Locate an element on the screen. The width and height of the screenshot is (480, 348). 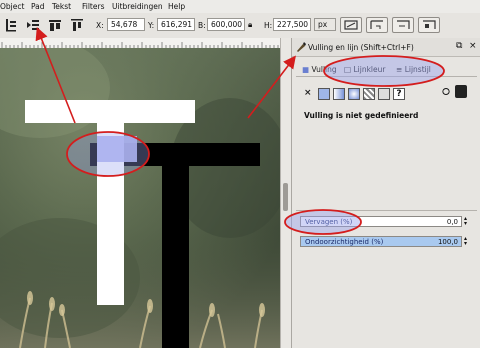
swatch-swatch is located at coordinates (384, 94).